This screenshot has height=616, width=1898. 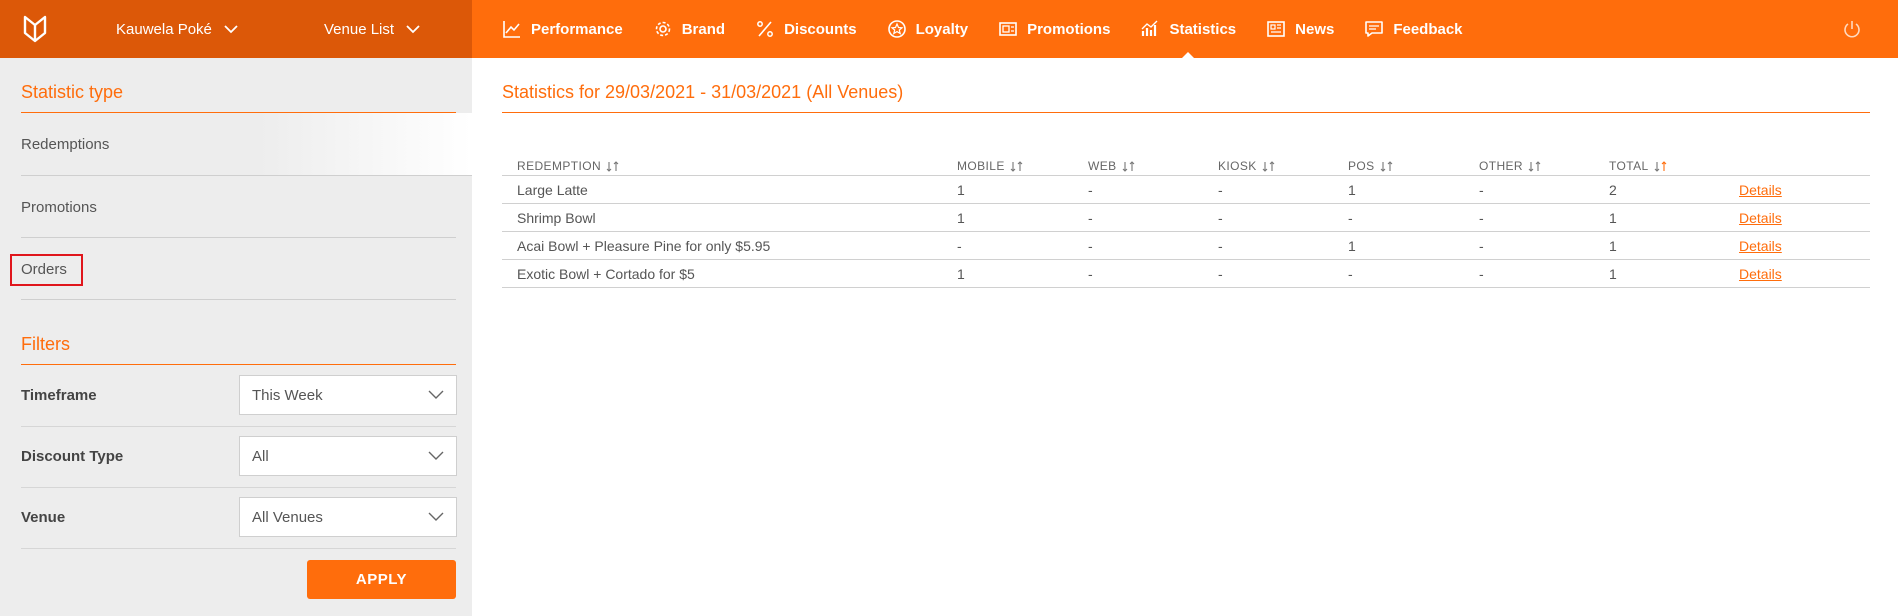 I want to click on star-circle-icon, so click(x=896, y=29).